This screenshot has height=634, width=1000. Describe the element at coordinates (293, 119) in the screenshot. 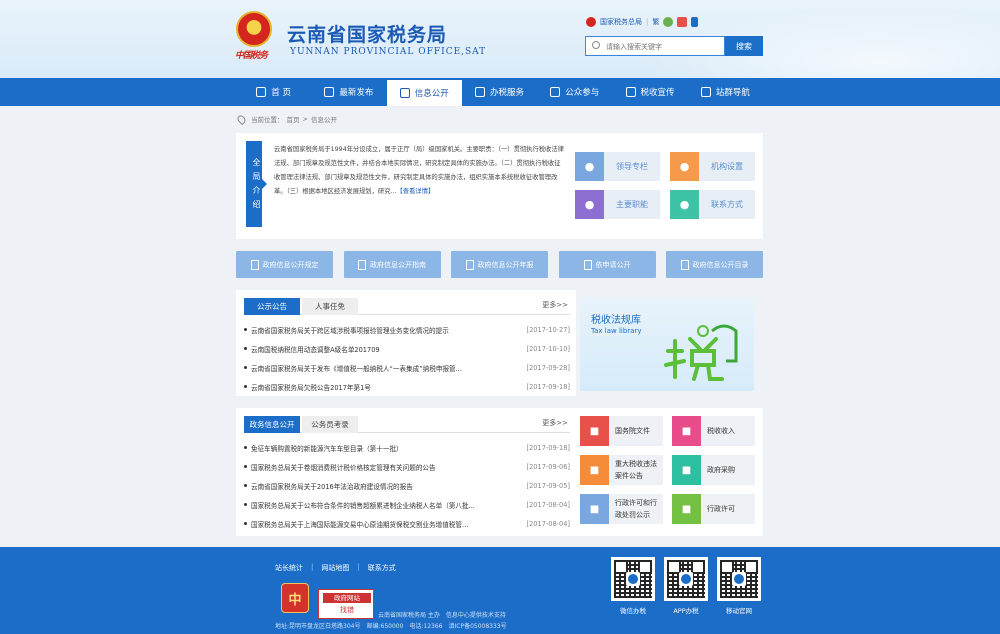

I see `breadcrumb-home: 首页` at that location.